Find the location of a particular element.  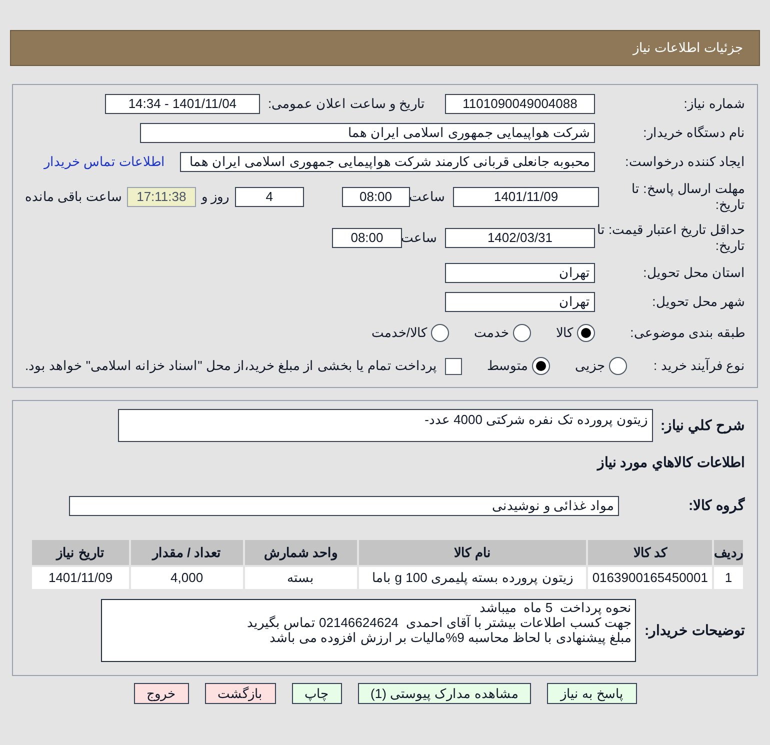

value-field: 1401/11/09 is located at coordinates (526, 197).